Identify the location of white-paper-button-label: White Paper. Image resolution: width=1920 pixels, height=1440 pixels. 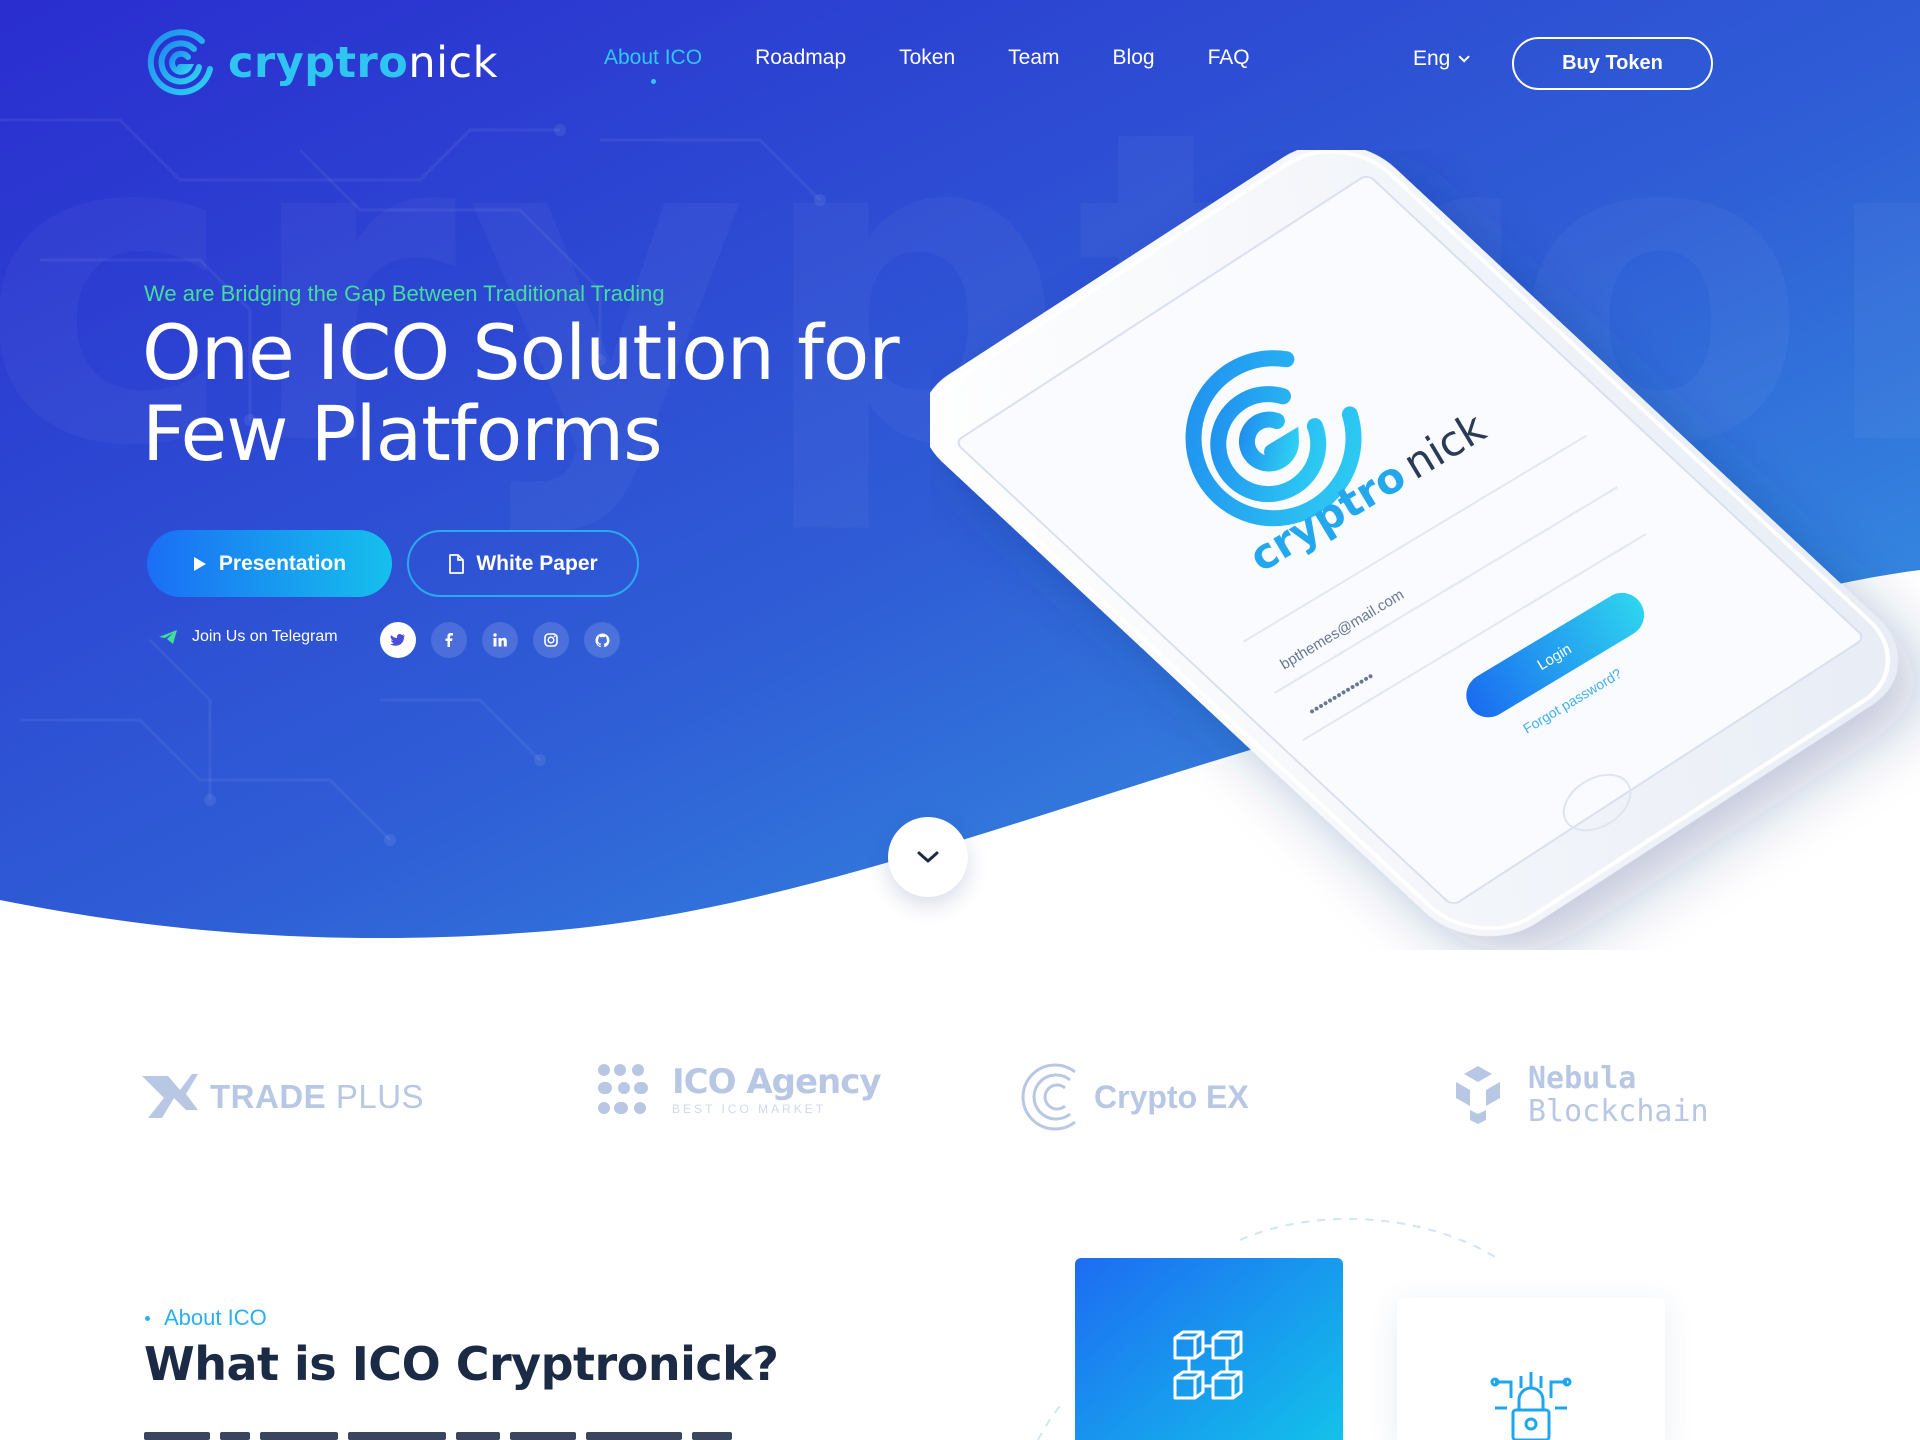
(537, 563).